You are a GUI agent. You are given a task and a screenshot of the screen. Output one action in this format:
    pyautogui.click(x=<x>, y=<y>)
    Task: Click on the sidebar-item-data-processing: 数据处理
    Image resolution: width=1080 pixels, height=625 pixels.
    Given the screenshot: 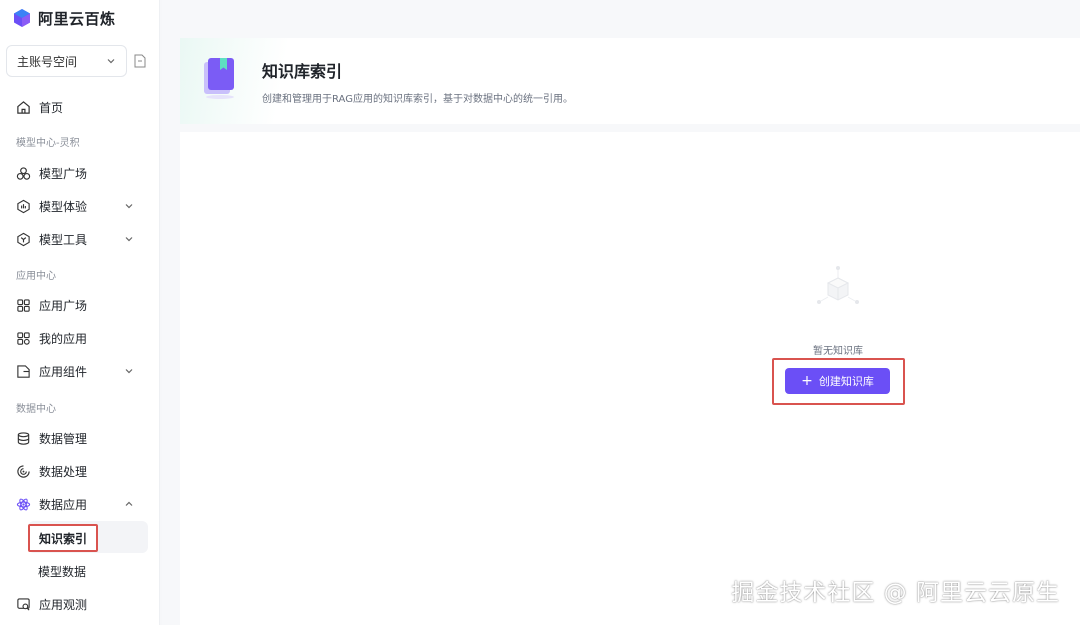 What is the action you would take?
    pyautogui.click(x=75, y=471)
    